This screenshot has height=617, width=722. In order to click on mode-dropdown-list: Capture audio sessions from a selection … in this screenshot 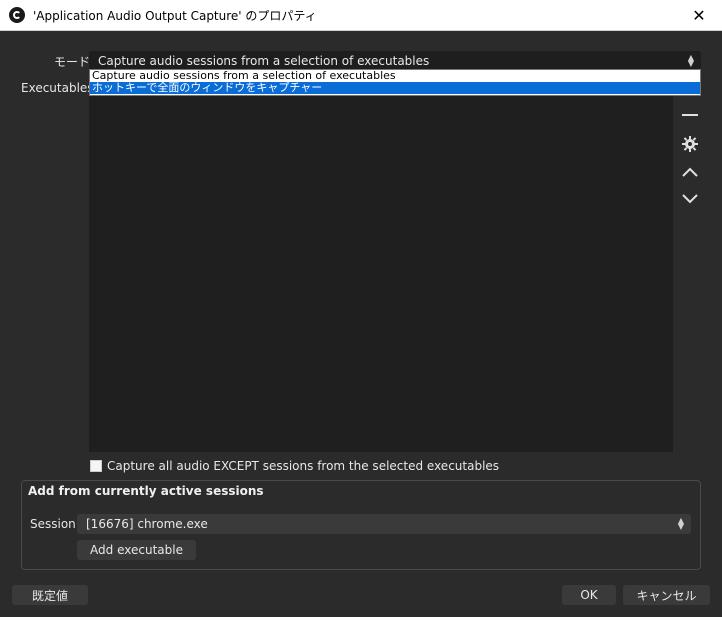, I will do `click(395, 82)`.